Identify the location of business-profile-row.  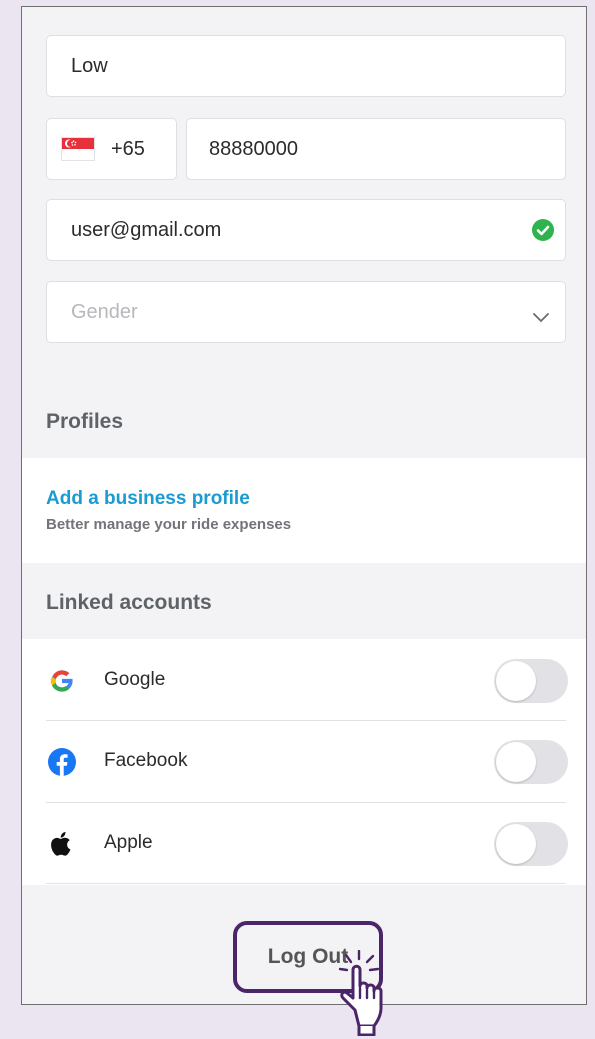
(304, 510).